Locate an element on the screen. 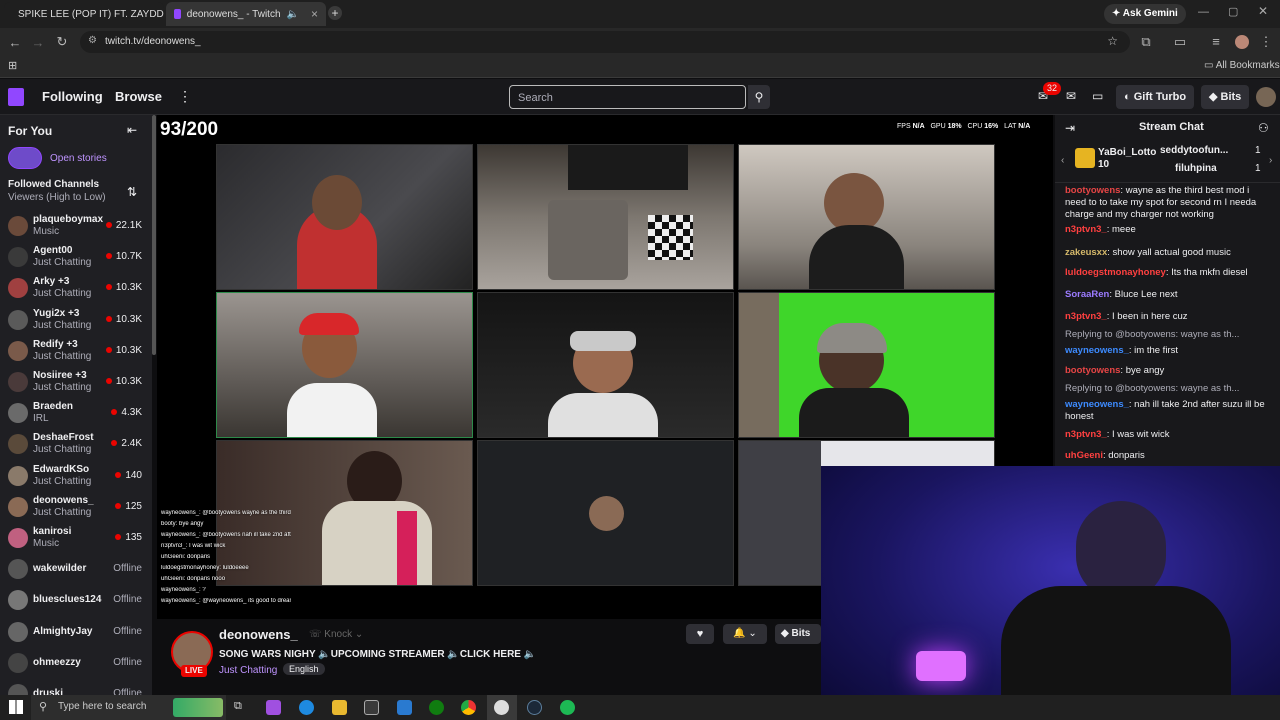 This screenshot has width=1280, height=720. extensions-icon: ⧉ is located at coordinates (1146, 42).